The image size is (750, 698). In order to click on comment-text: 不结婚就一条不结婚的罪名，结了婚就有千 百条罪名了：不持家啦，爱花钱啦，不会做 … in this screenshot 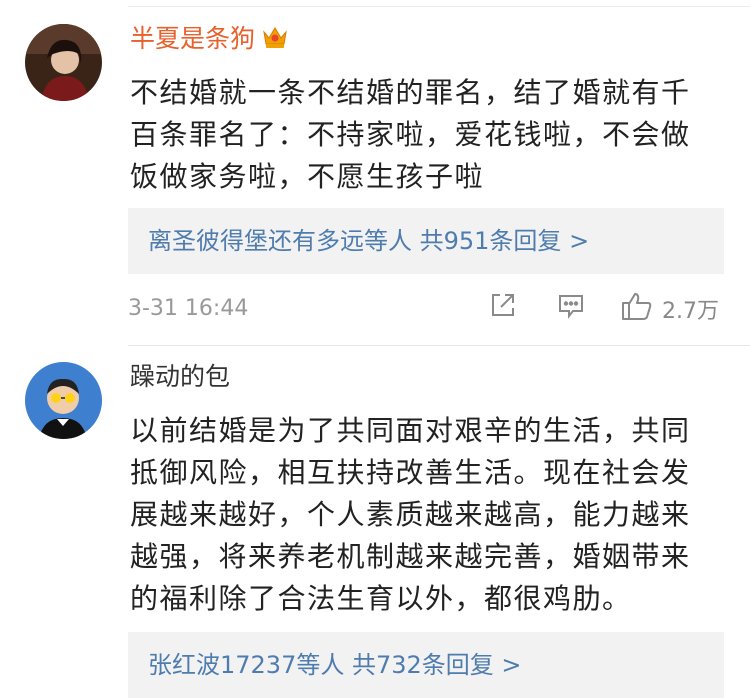, I will do `click(410, 134)`.